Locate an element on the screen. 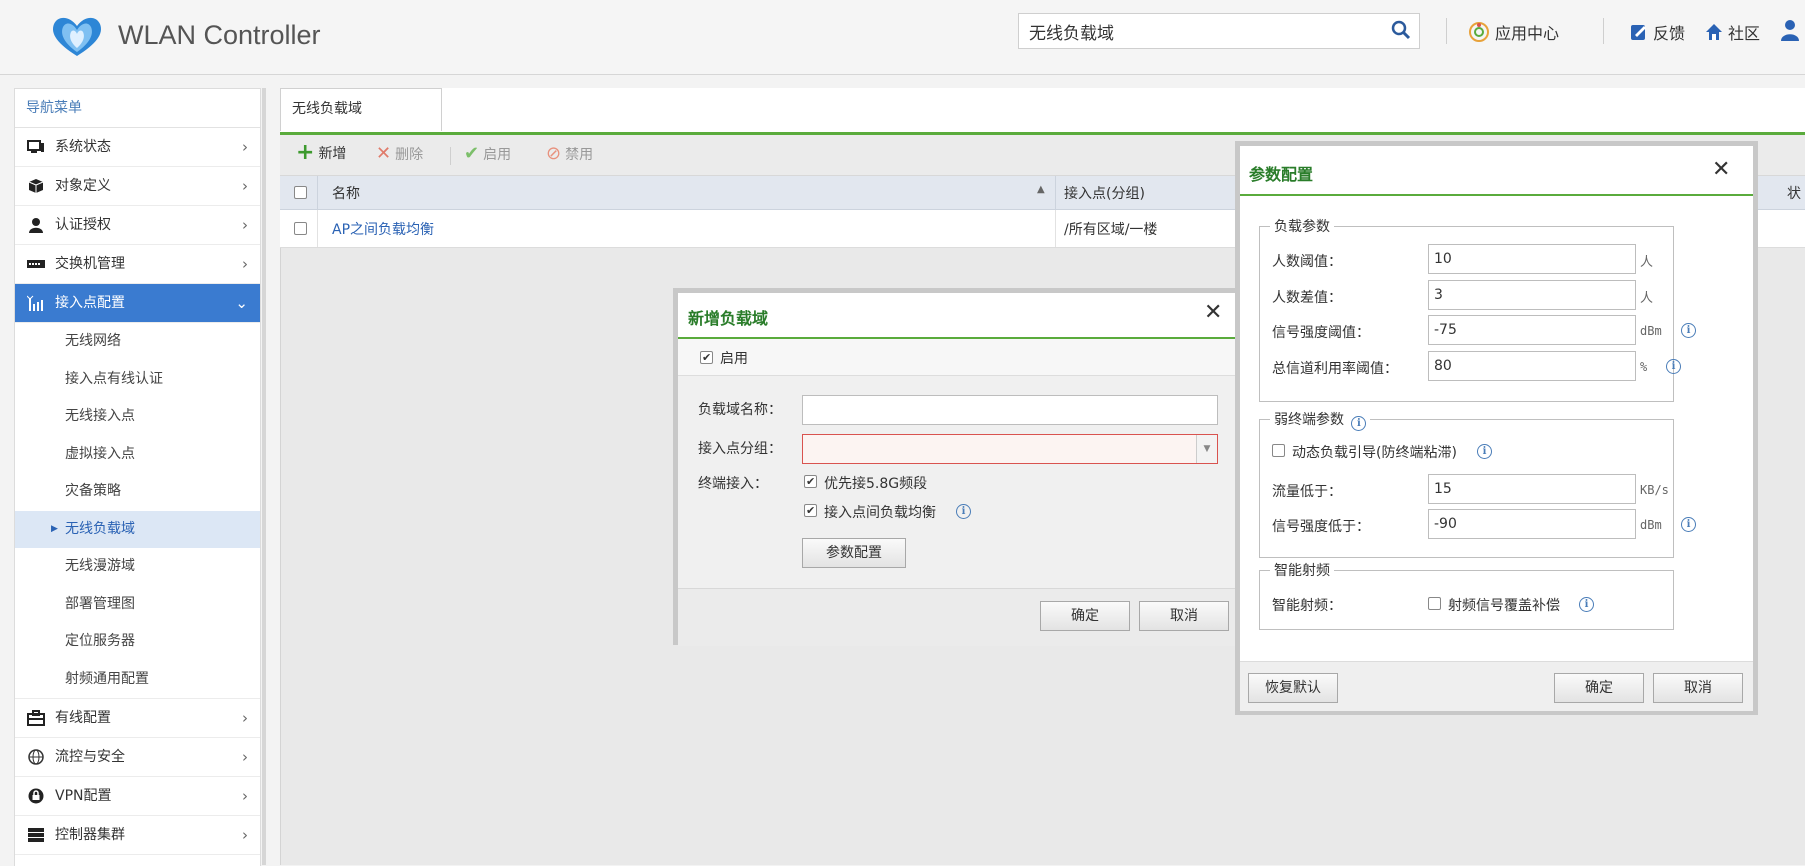  weak-signal-input: -90 is located at coordinates (1532, 524).